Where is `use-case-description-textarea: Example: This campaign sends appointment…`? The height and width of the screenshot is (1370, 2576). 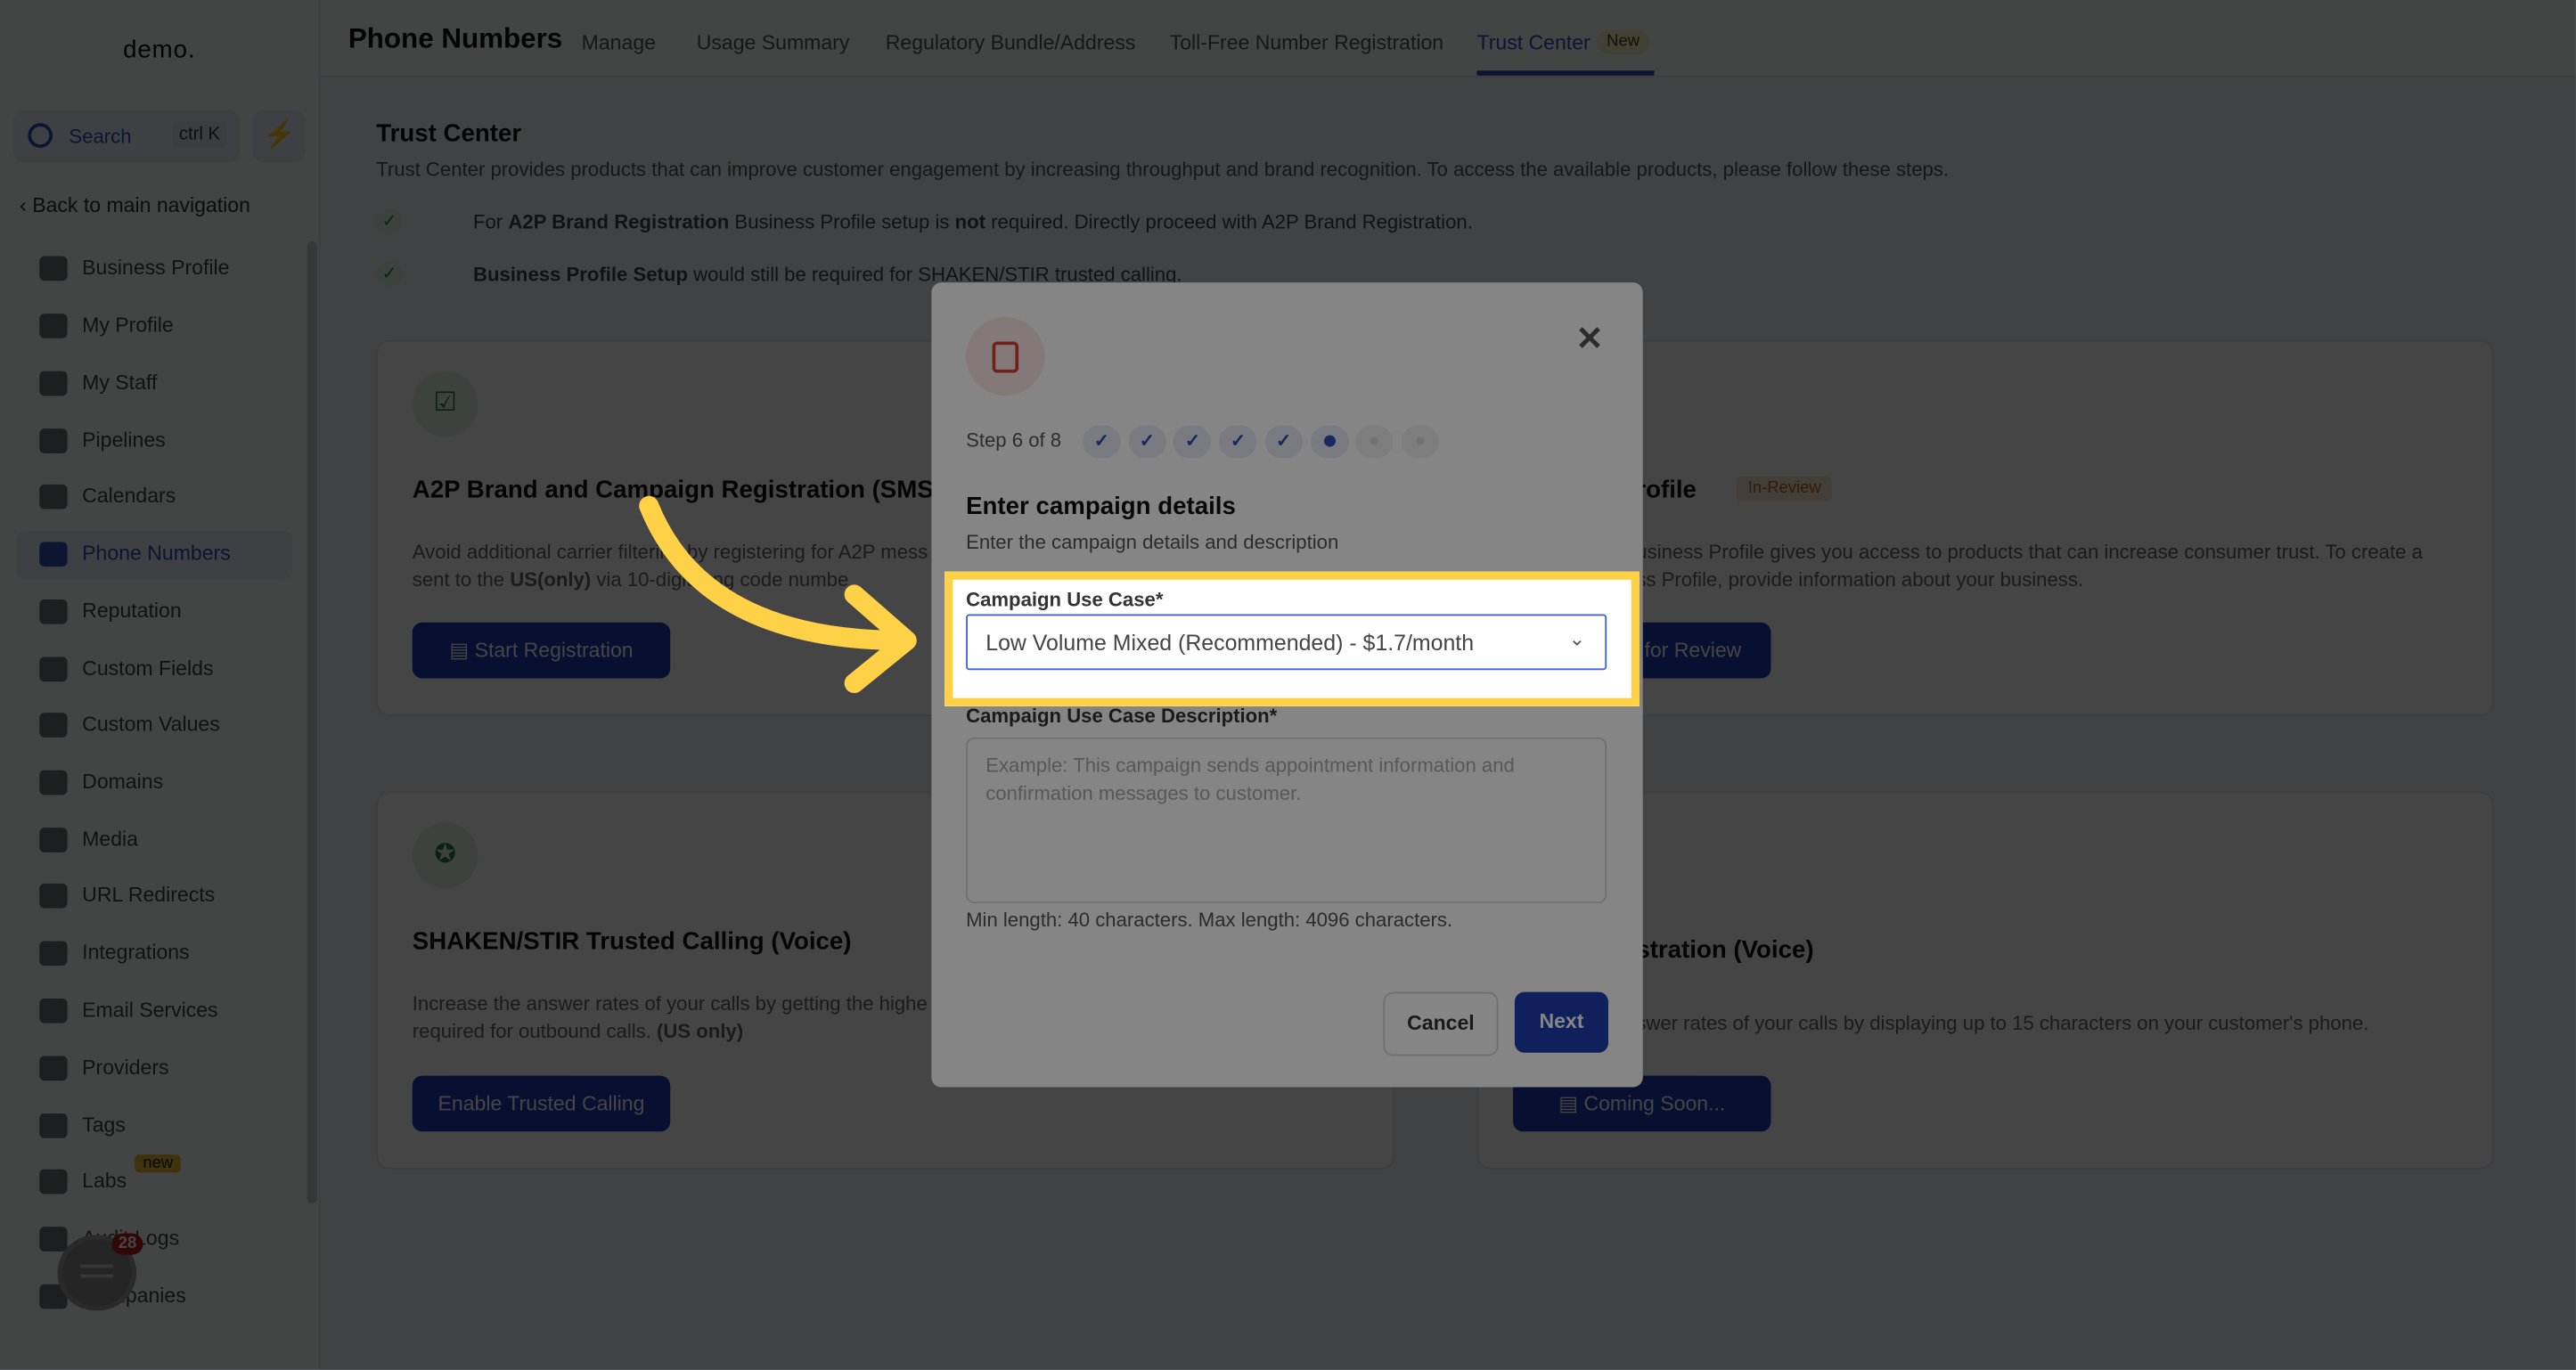 use-case-description-textarea: Example: This campaign sends appointment… is located at coordinates (1286, 820).